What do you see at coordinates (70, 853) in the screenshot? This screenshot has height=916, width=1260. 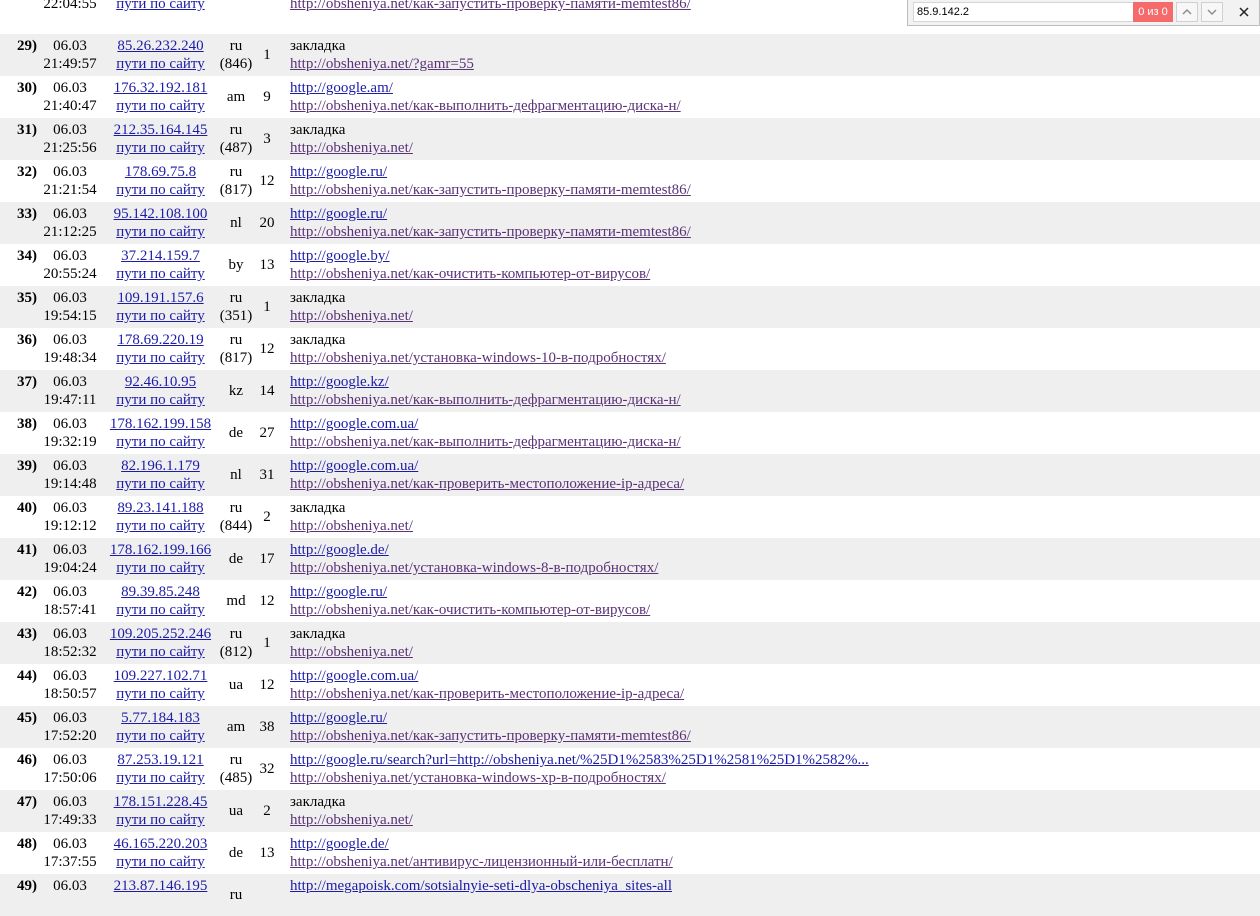 I see `datetime-cell: 06.03 17:37:55` at bounding box center [70, 853].